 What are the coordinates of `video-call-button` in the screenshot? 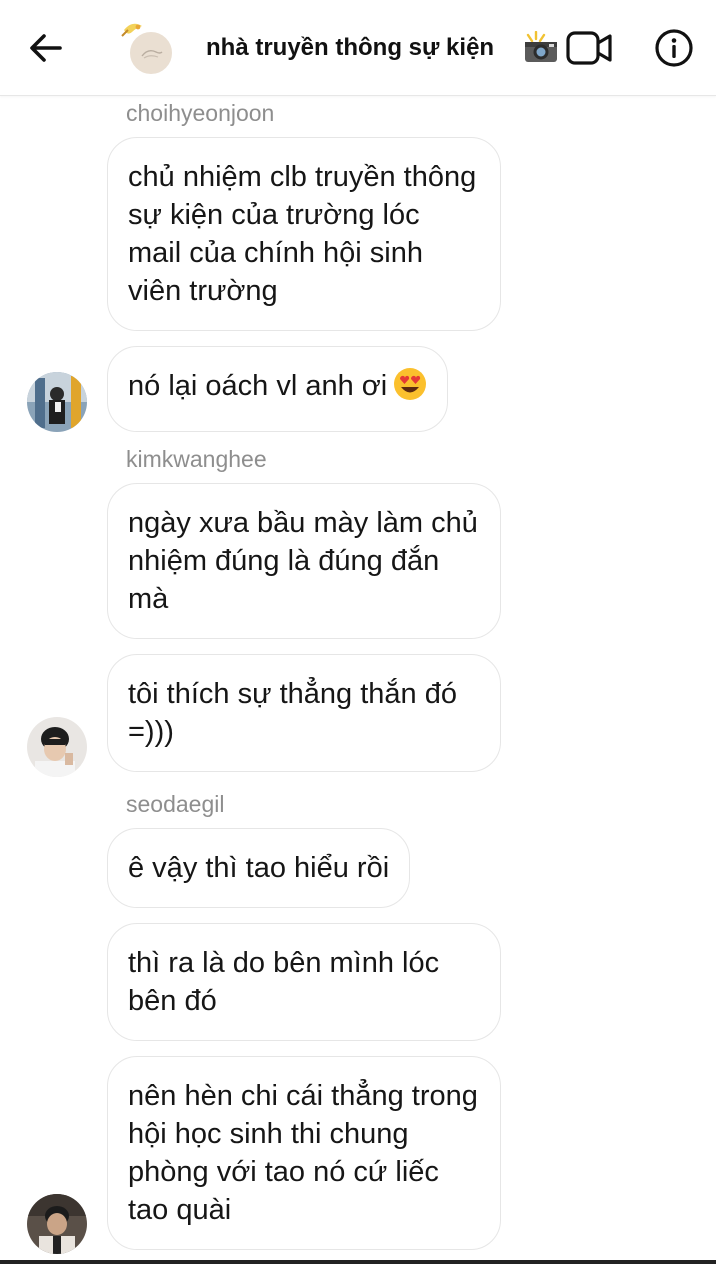 It's located at (590, 48).